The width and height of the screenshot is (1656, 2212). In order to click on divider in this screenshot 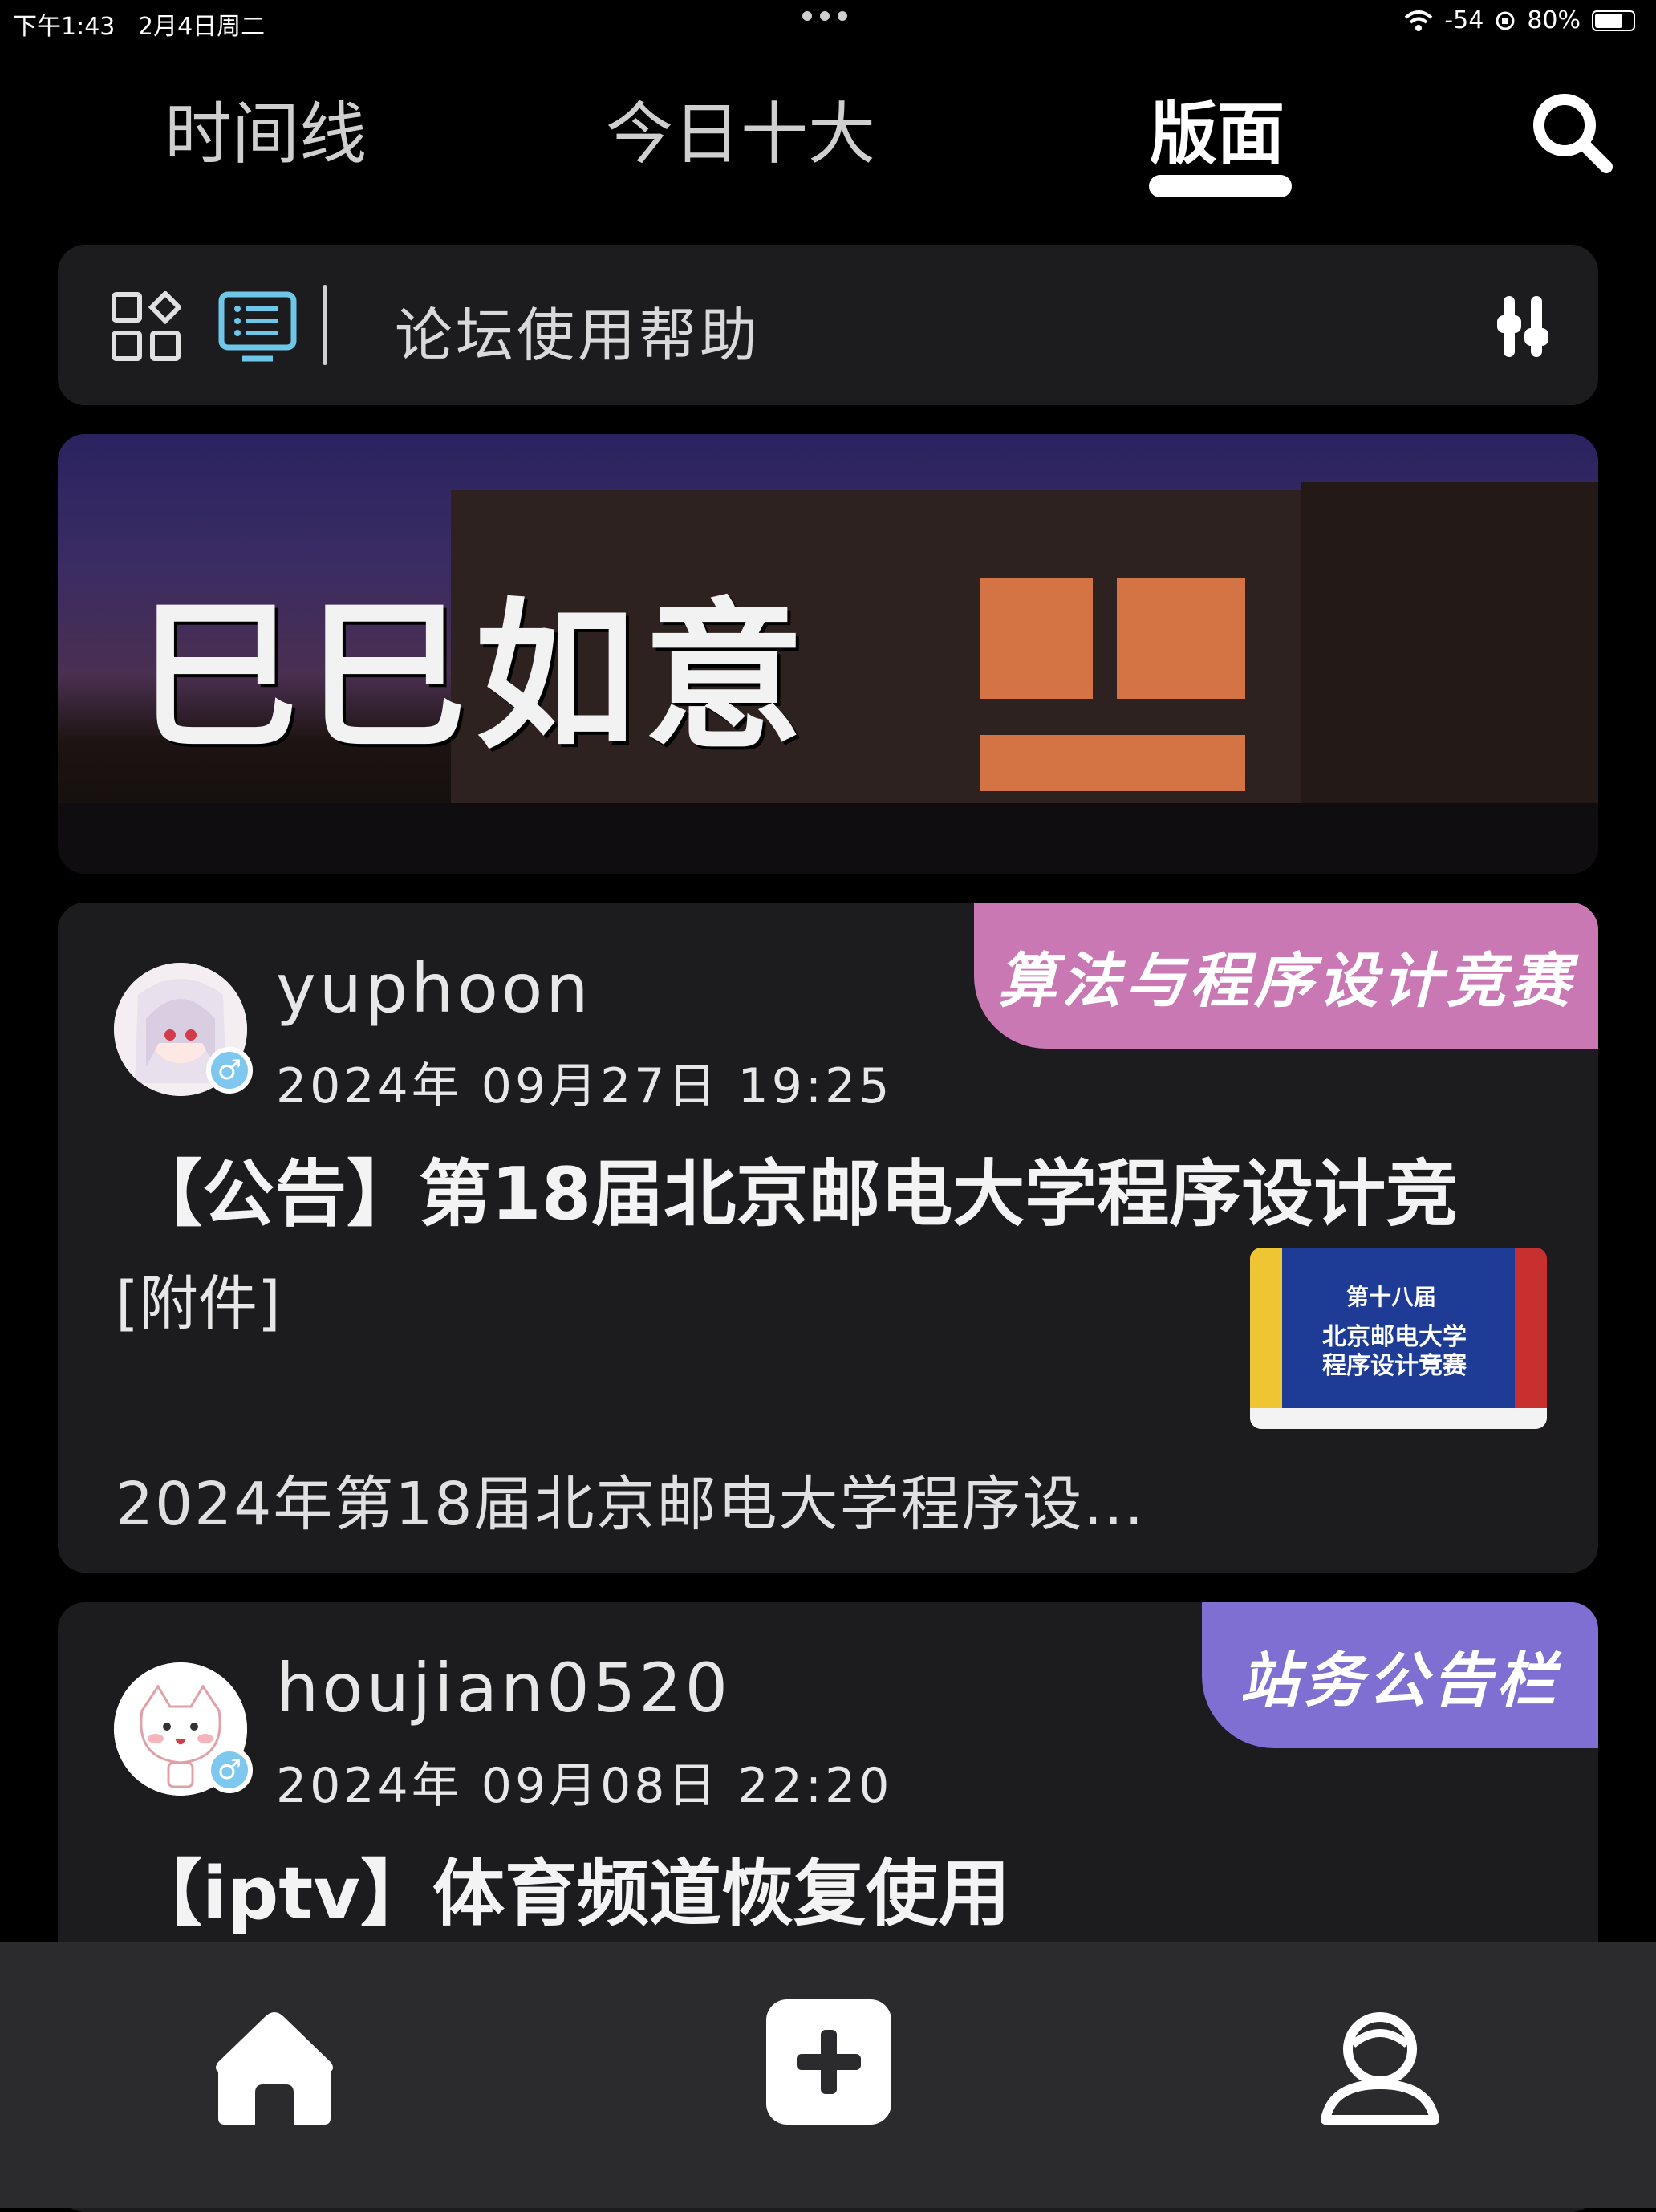, I will do `click(325, 325)`.